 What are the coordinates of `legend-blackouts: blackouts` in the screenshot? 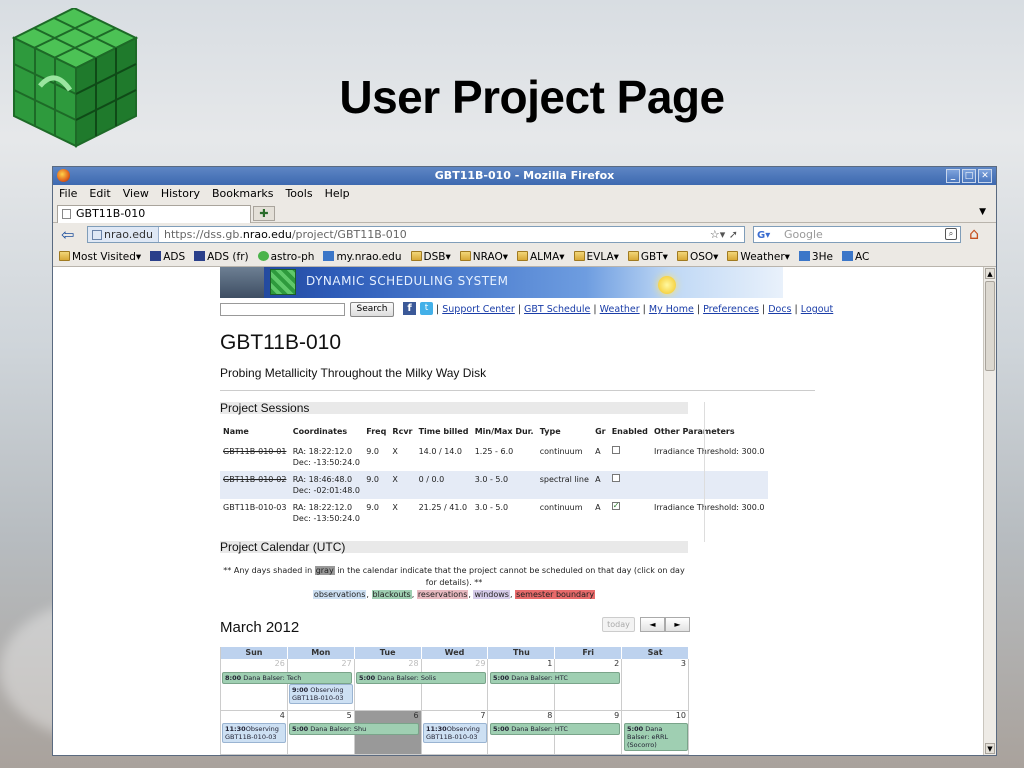 It's located at (391, 594).